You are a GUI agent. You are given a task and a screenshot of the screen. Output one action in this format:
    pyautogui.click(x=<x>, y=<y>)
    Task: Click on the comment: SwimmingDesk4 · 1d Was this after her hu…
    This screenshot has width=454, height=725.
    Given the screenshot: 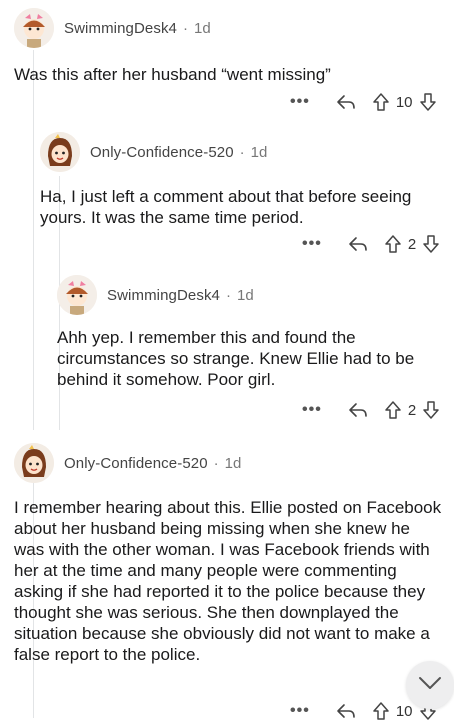 What is the action you would take?
    pyautogui.click(x=229, y=46)
    